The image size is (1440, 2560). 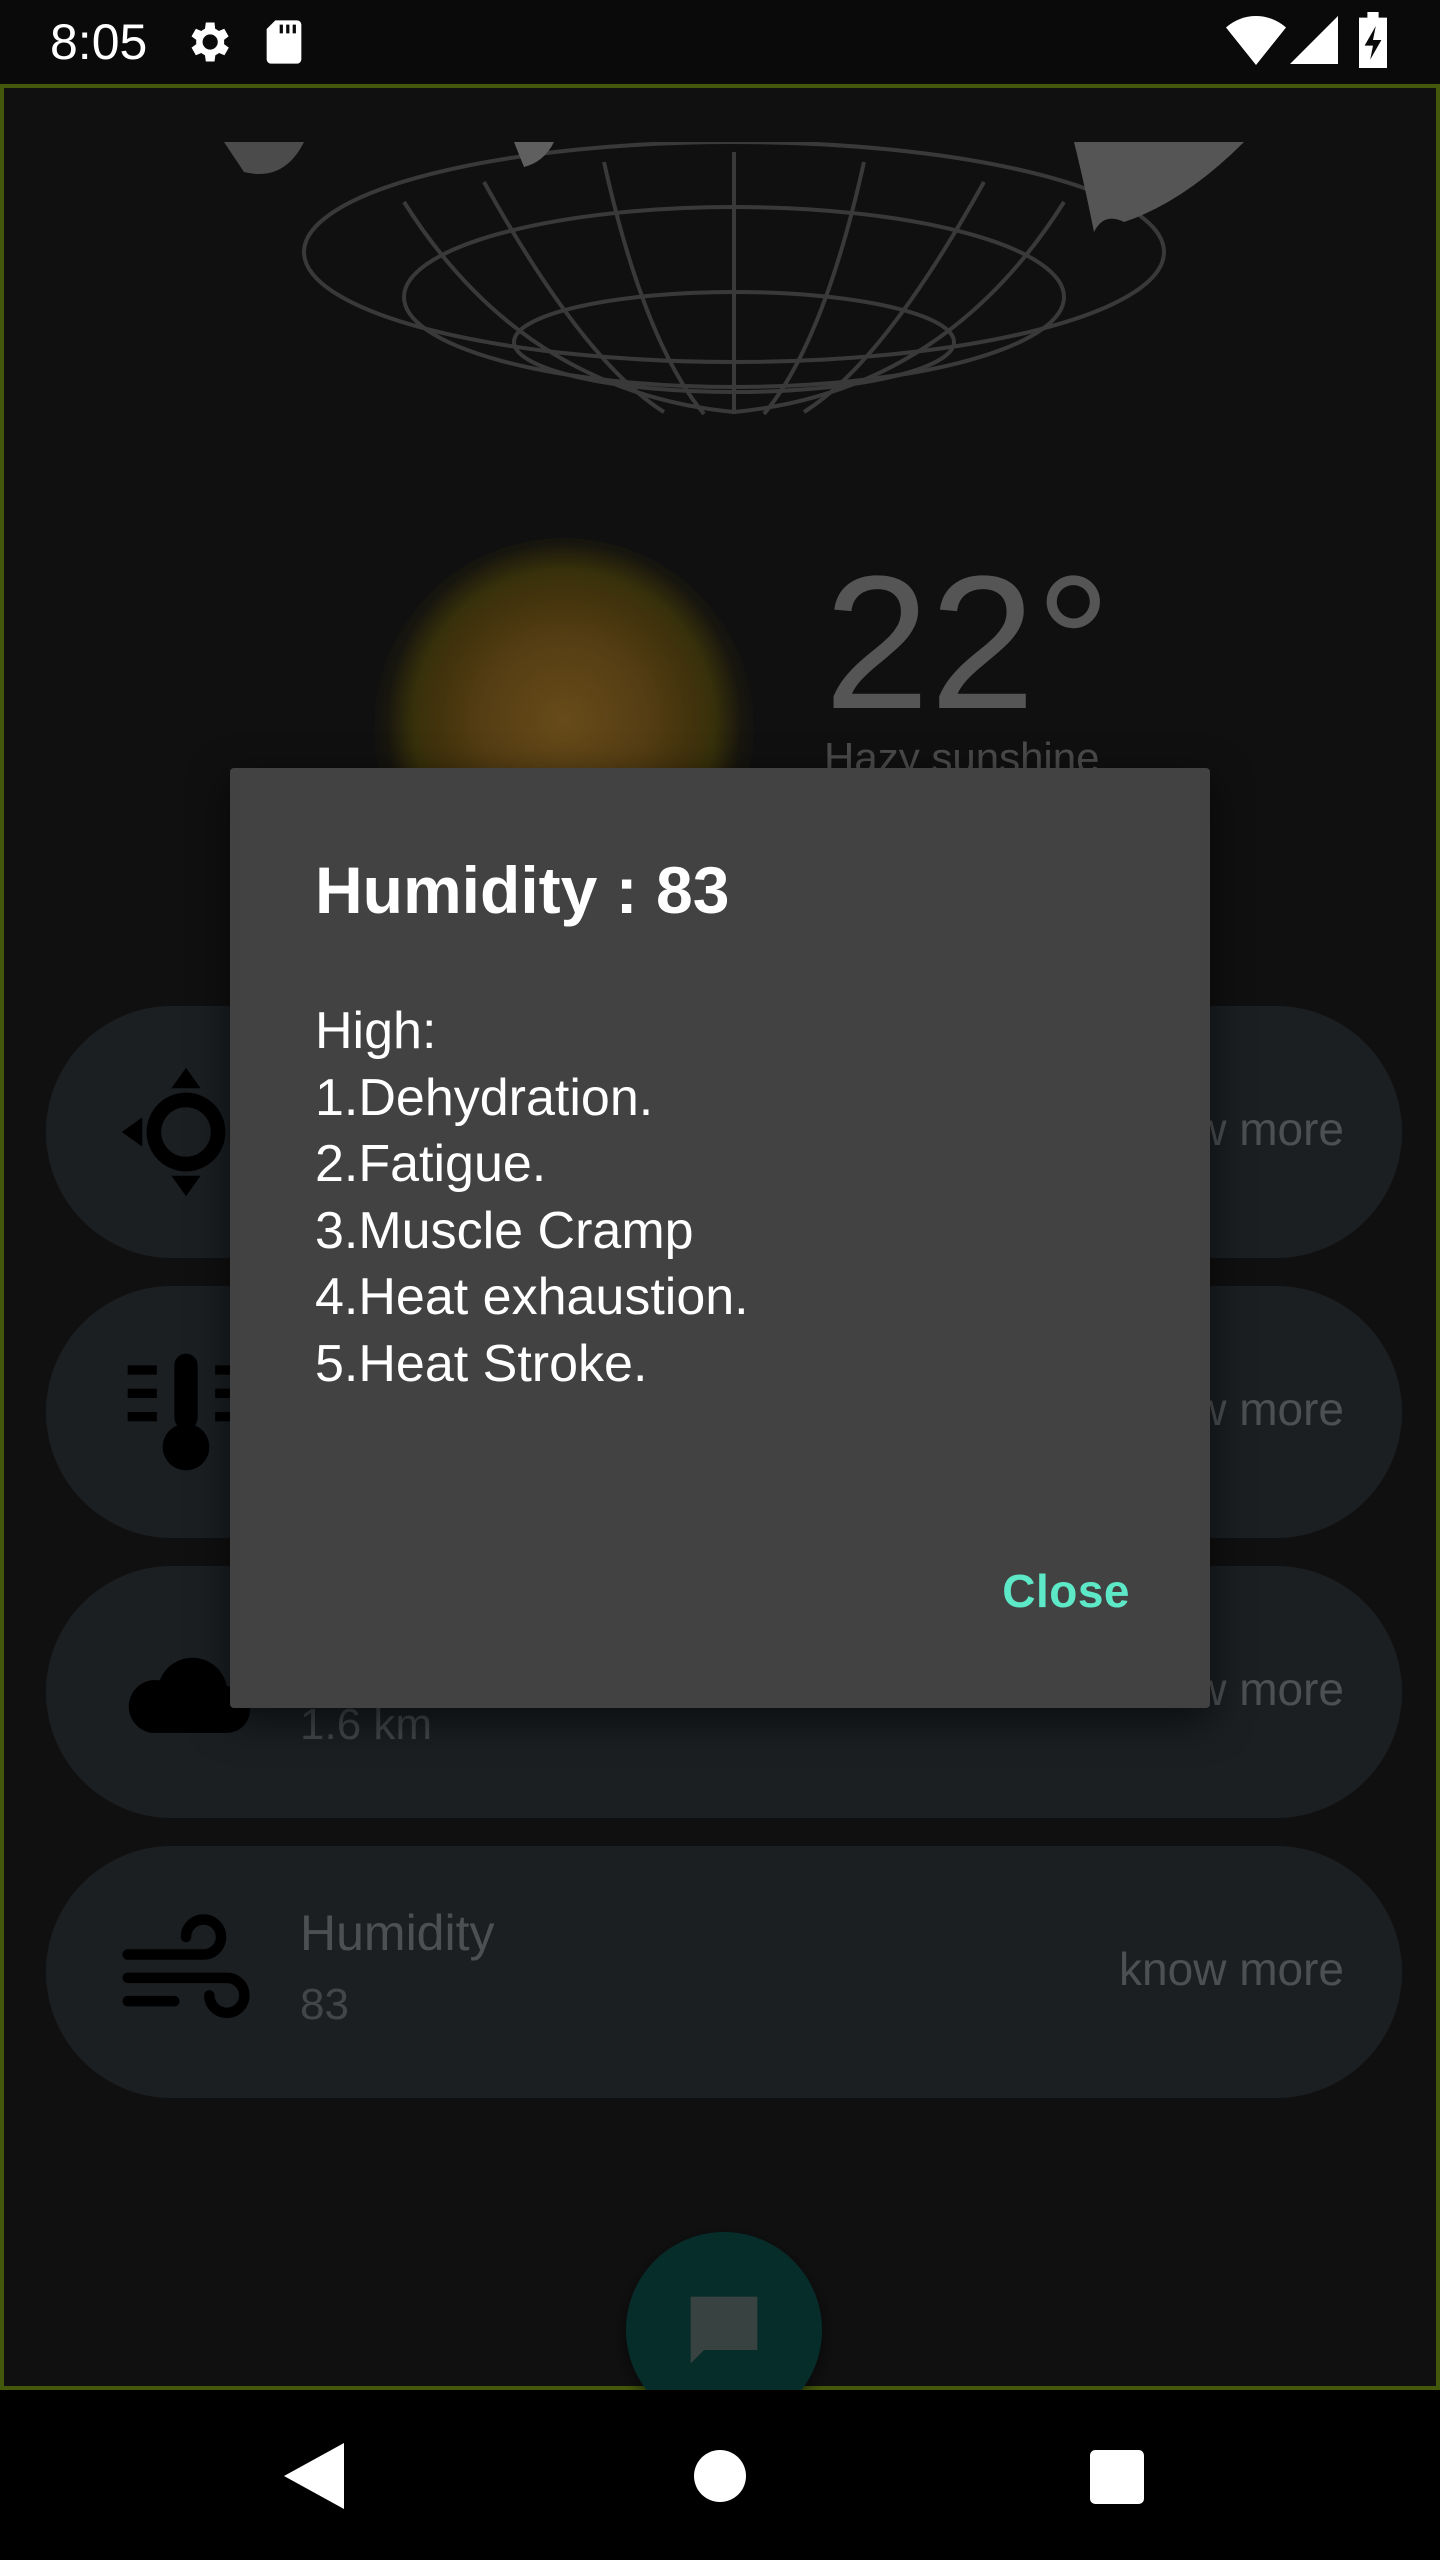 I want to click on dialog-title: Humidity : 83, so click(x=522, y=890).